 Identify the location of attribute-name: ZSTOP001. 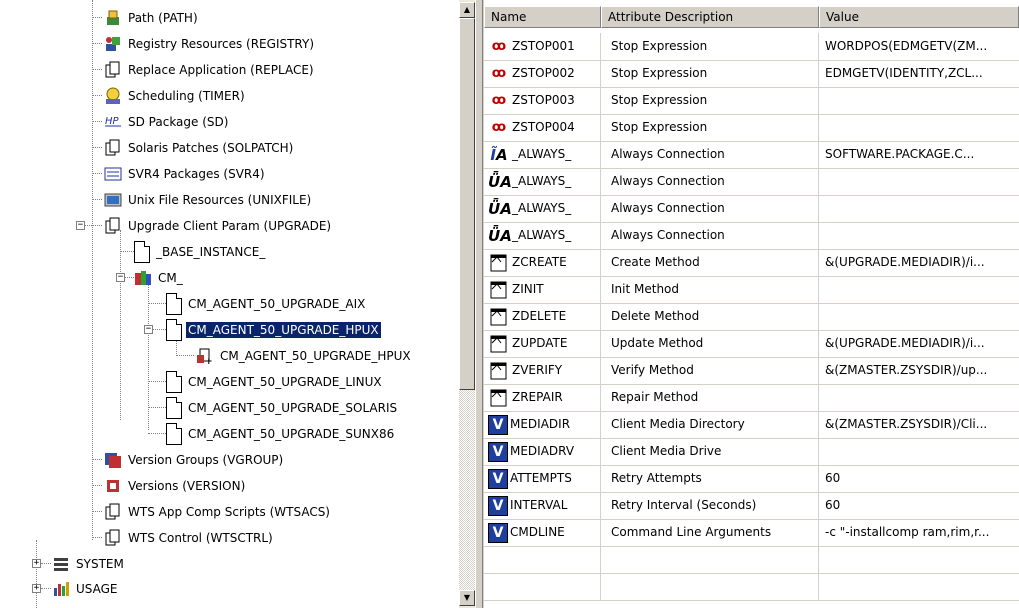
(543, 46).